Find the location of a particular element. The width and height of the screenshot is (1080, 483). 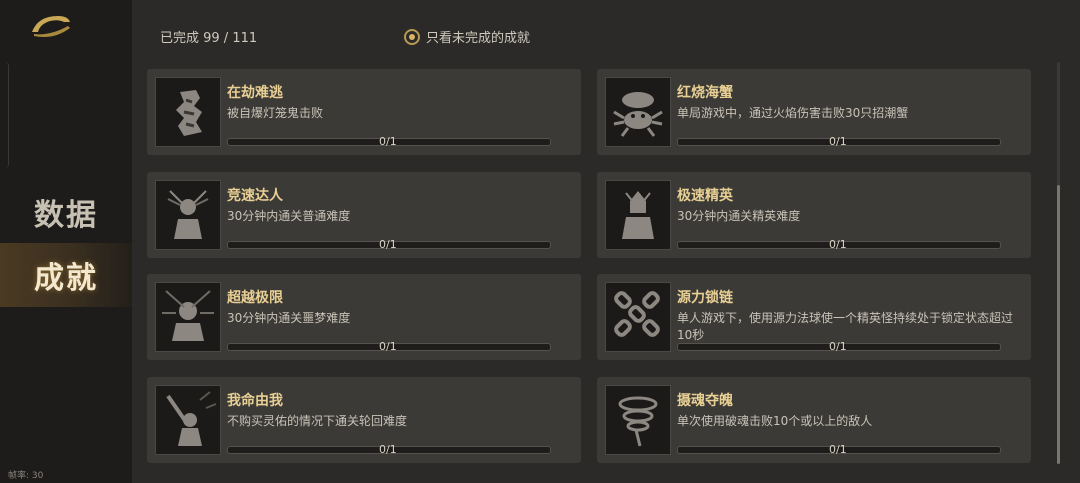

sidebar: 数据 成就 帧率: 30 is located at coordinates (66, 241).